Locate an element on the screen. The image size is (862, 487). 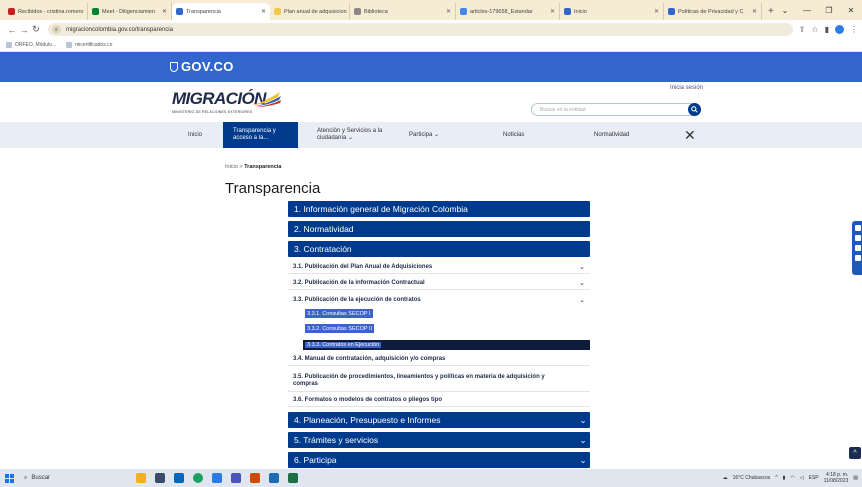
browser-tab: Políticas de Privacidad y C ✕ is located at coordinates (713, 11).